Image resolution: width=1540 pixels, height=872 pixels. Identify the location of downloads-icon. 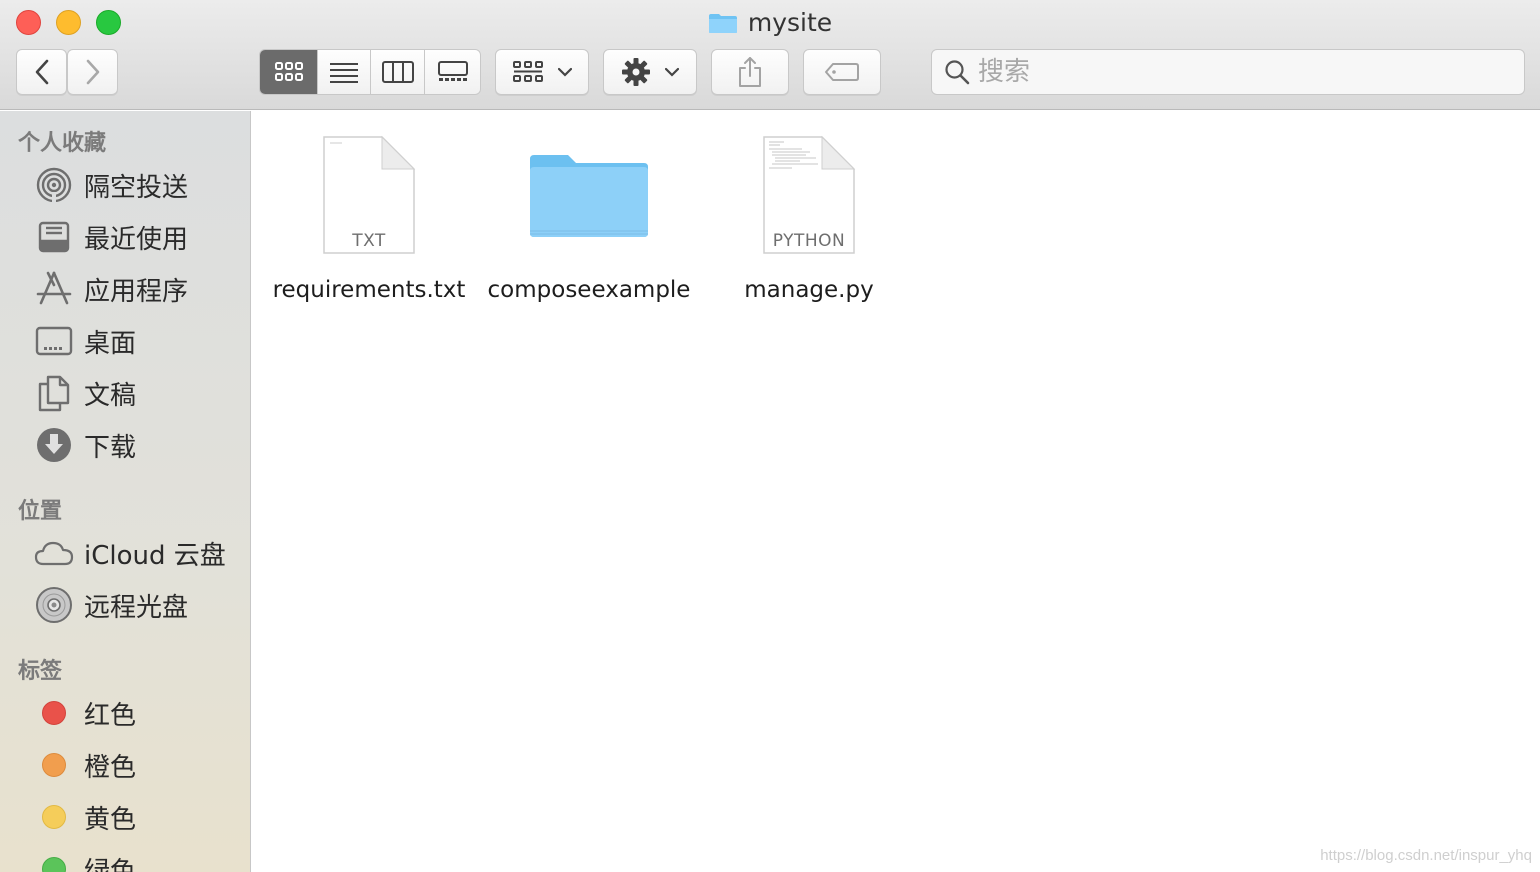
(54, 445).